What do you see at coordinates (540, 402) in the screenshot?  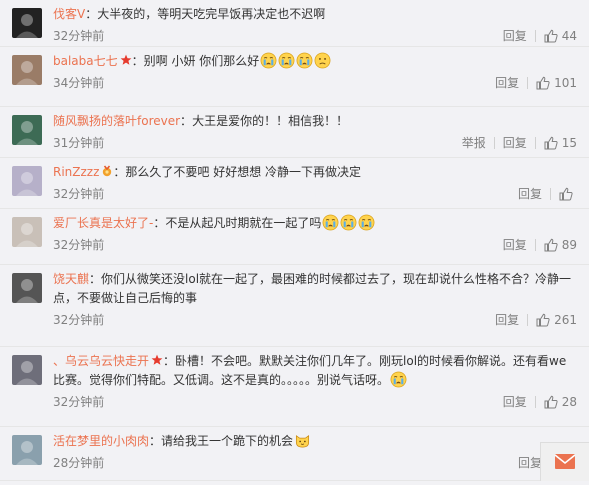 I see `comment-actions: 回复 28` at bounding box center [540, 402].